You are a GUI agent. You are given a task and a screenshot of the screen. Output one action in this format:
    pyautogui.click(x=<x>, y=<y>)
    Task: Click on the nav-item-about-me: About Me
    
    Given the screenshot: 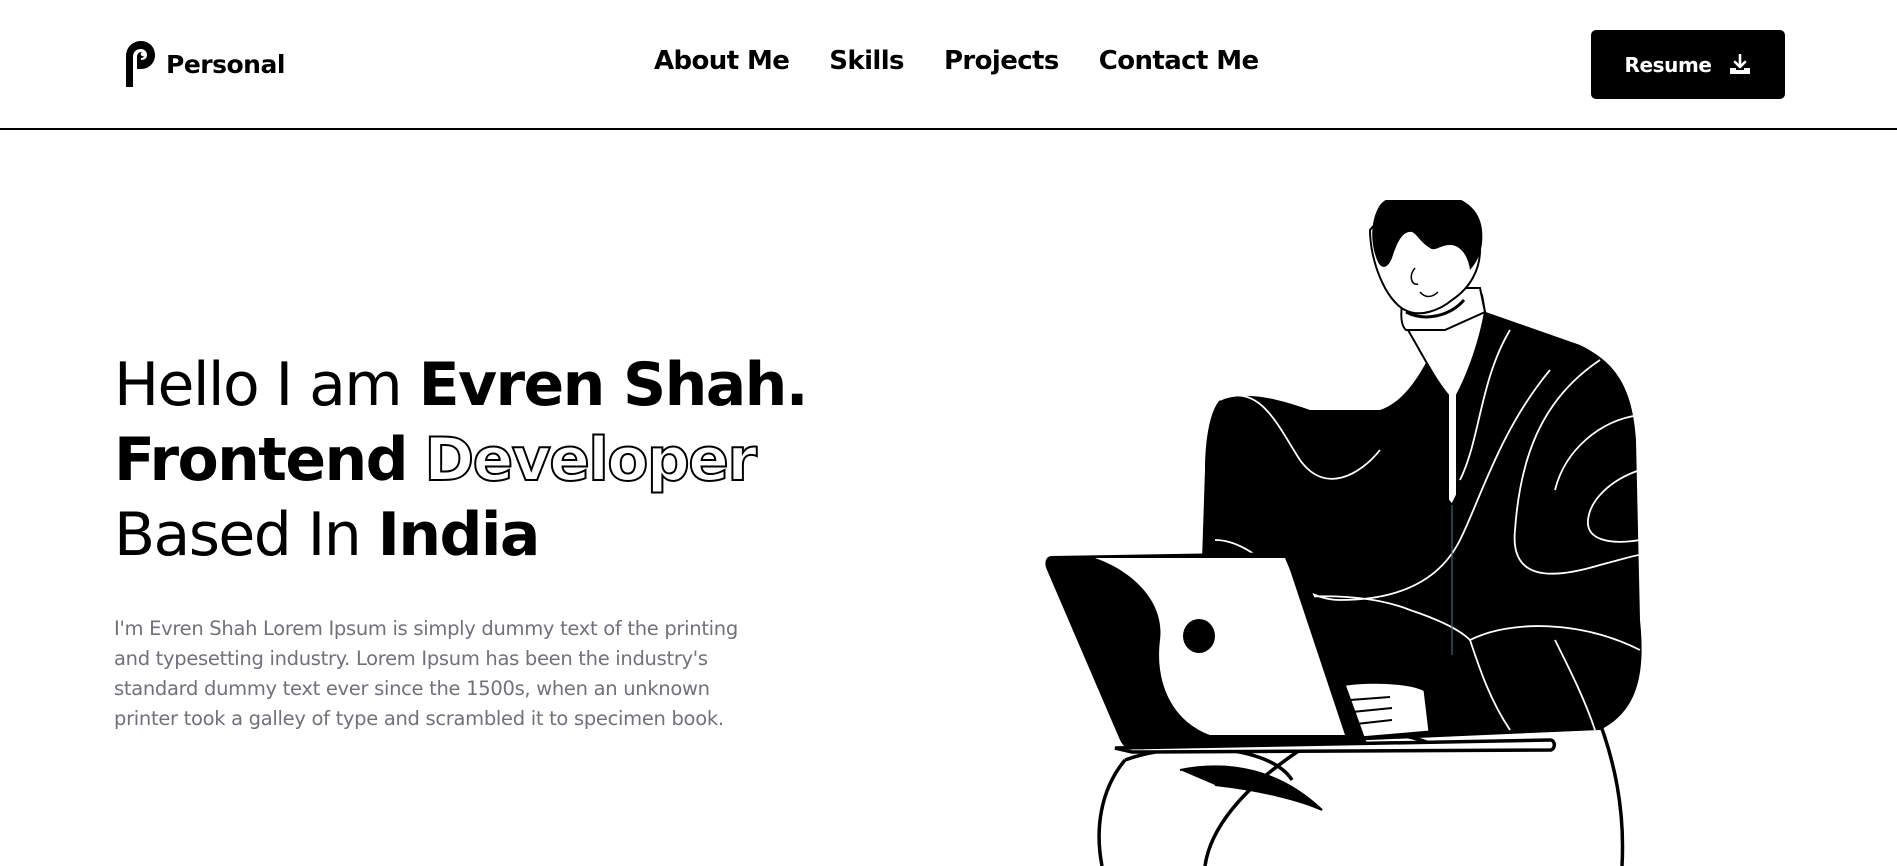 What is the action you would take?
    pyautogui.click(x=722, y=61)
    